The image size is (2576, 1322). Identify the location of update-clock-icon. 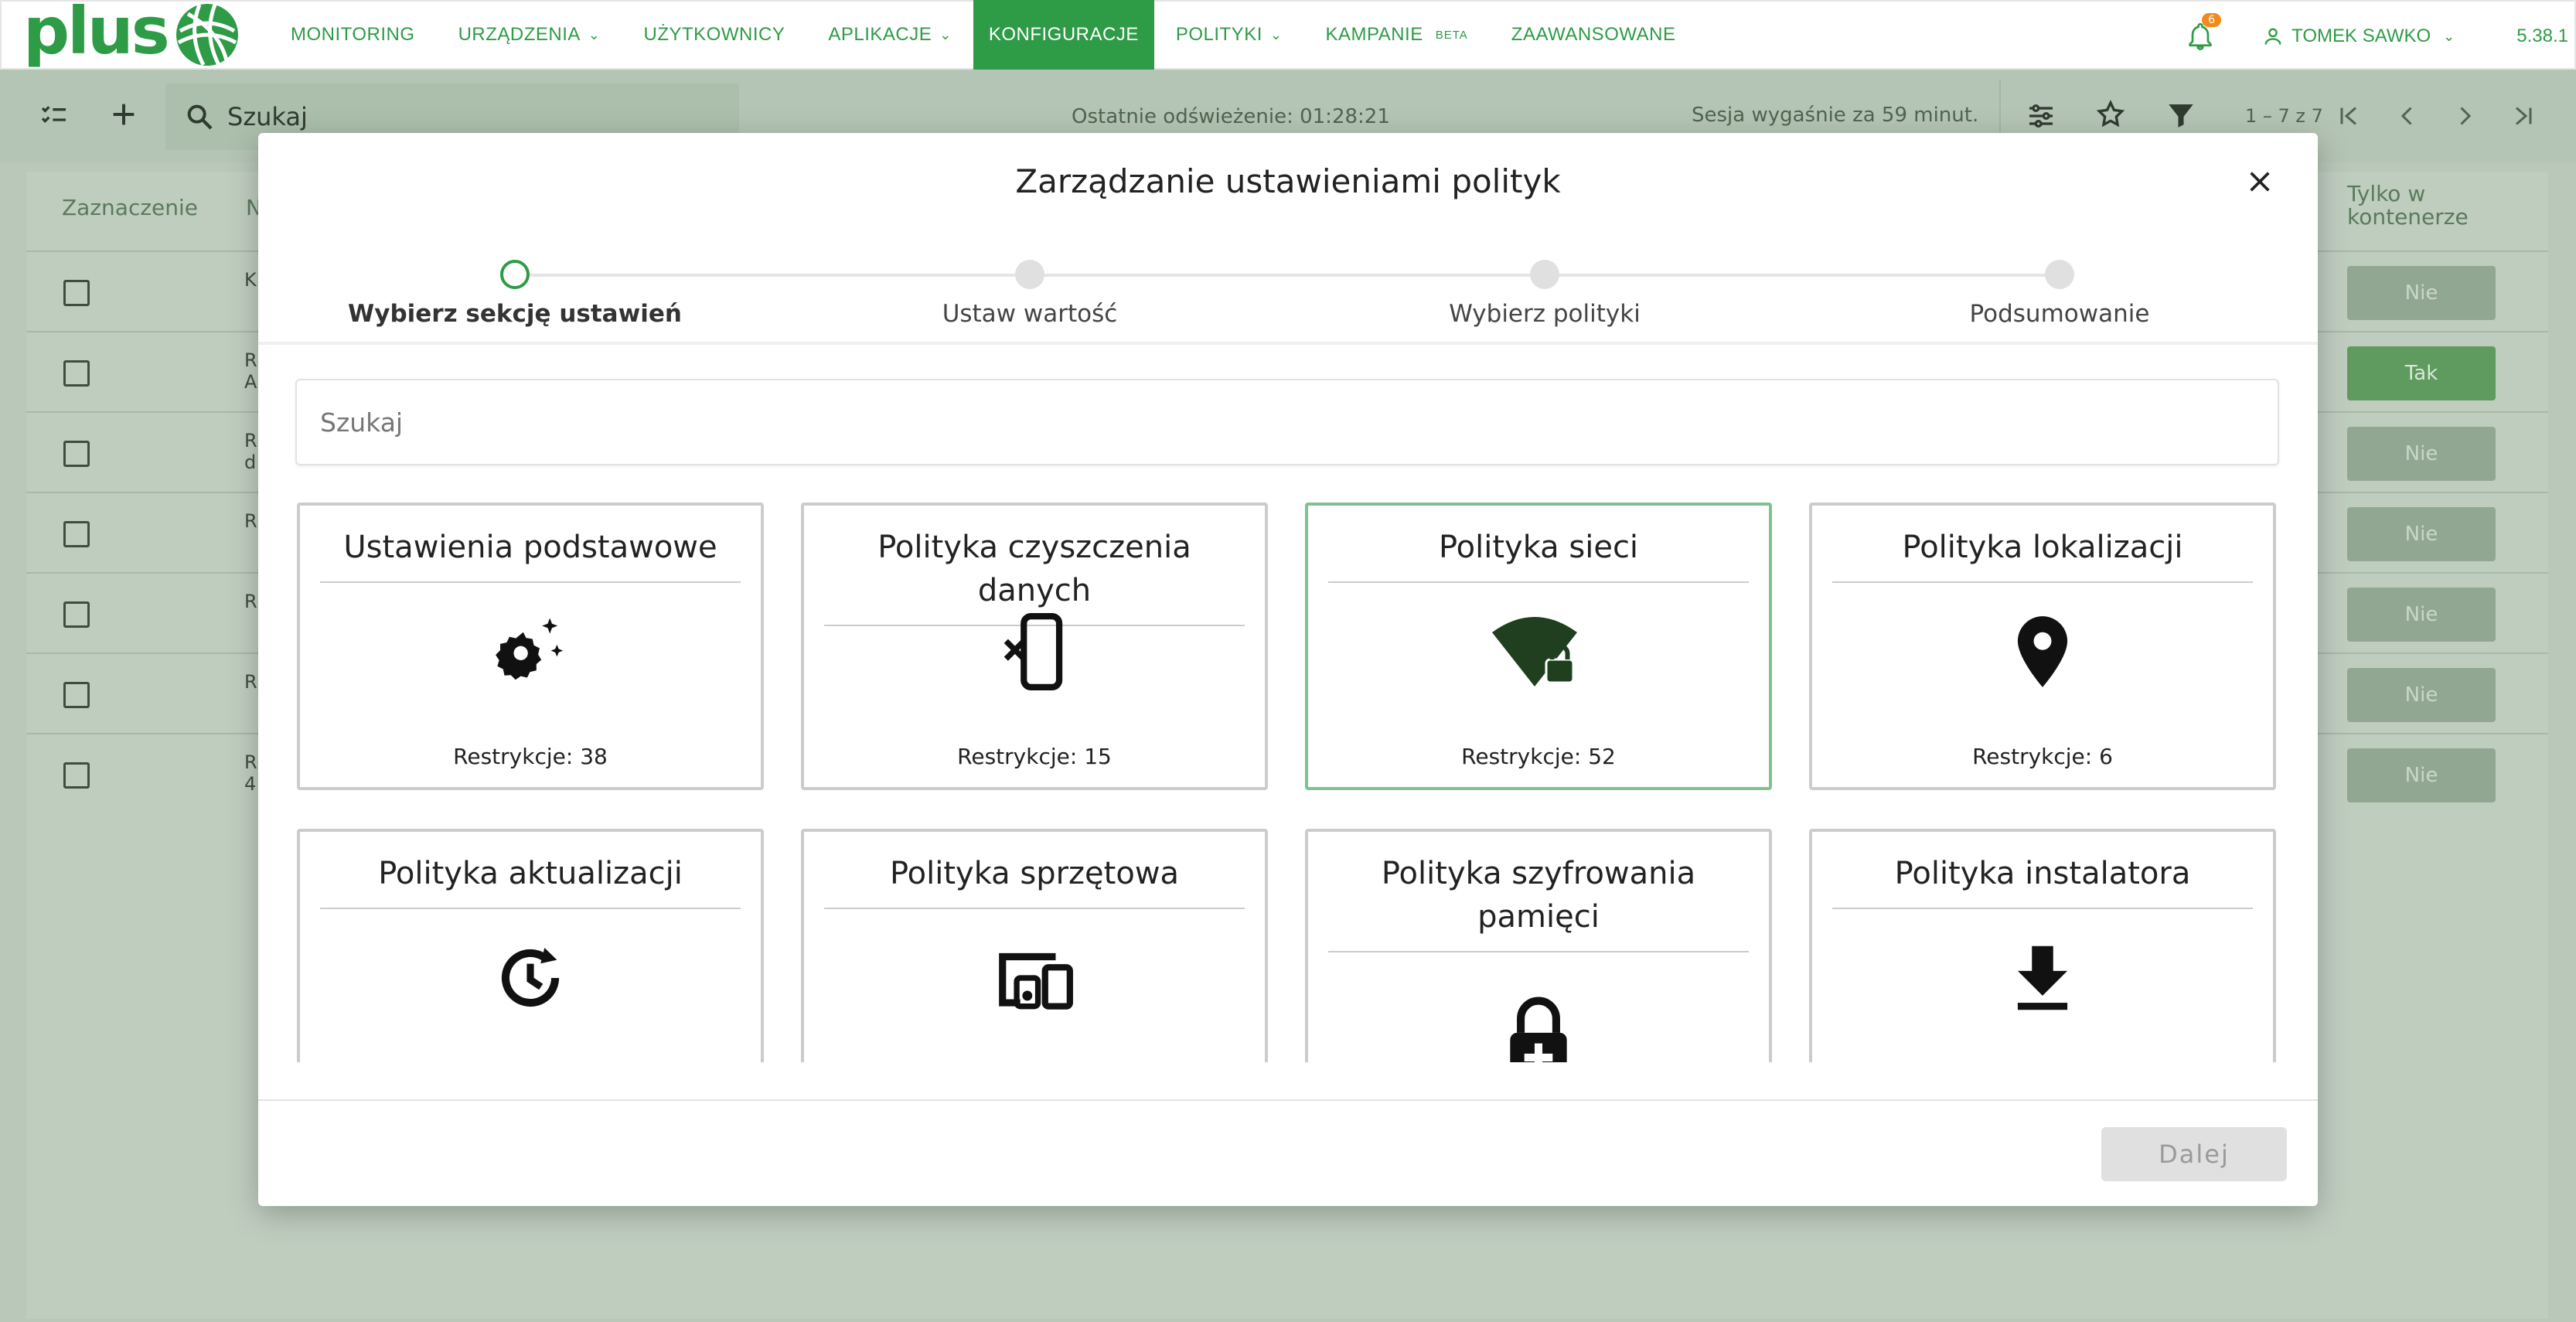
(530, 977).